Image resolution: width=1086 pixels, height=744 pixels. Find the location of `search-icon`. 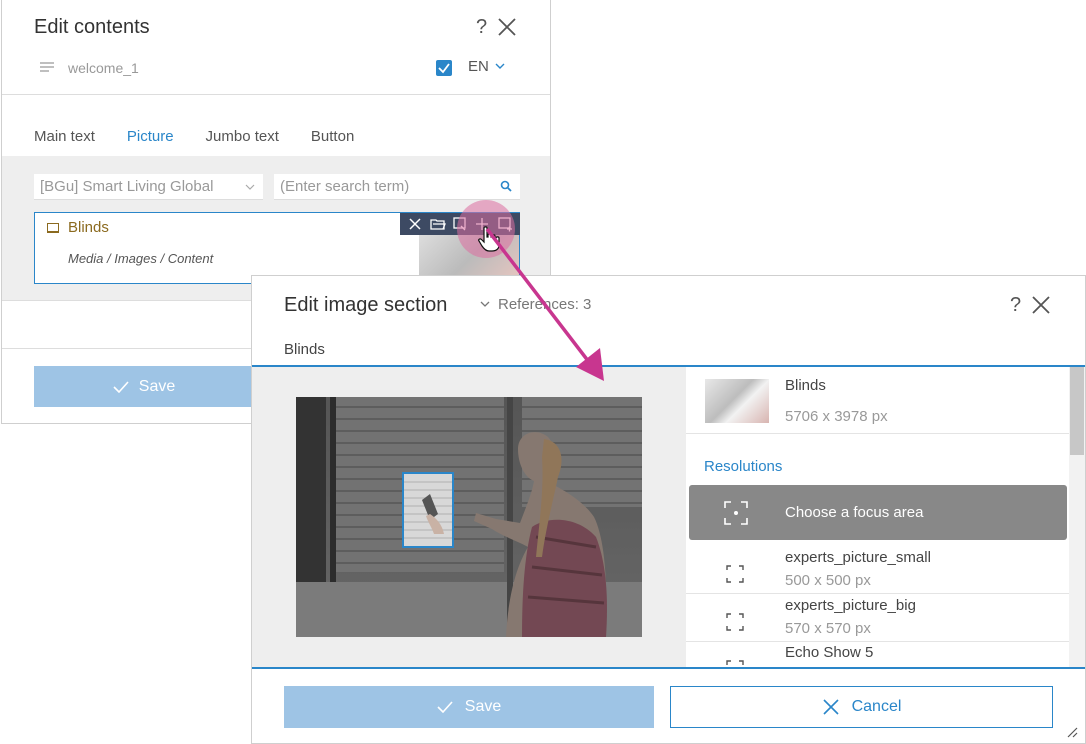

search-icon is located at coordinates (506, 186).